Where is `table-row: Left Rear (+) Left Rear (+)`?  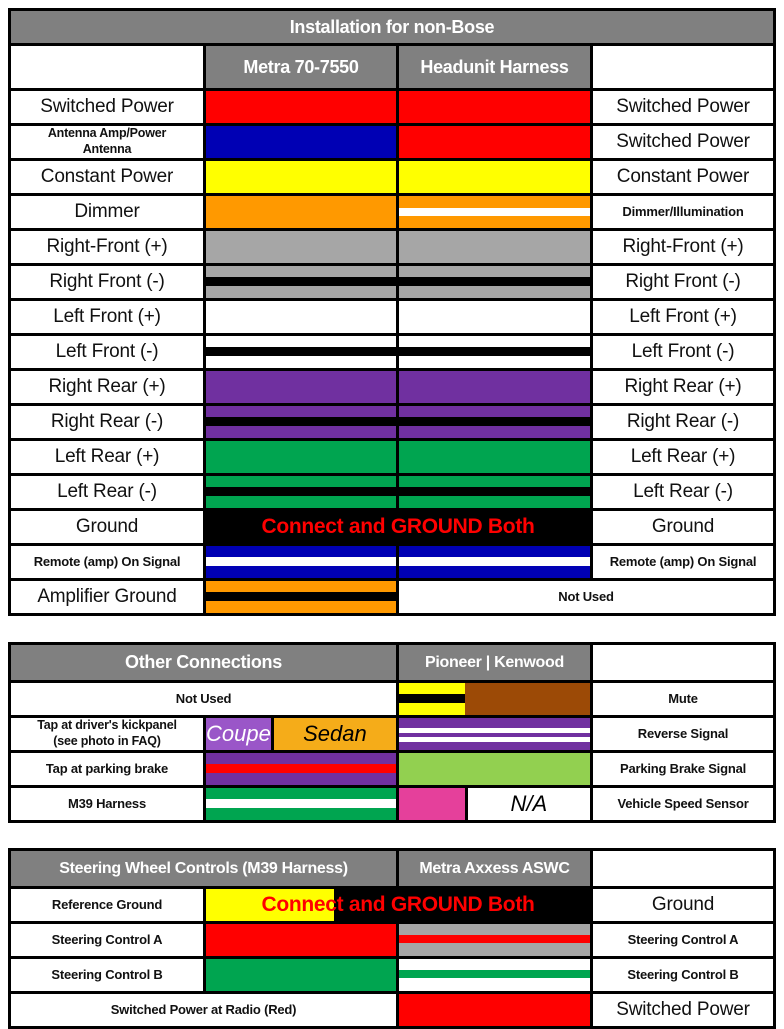
table-row: Left Rear (+) Left Rear (+) is located at coordinates (392, 455).